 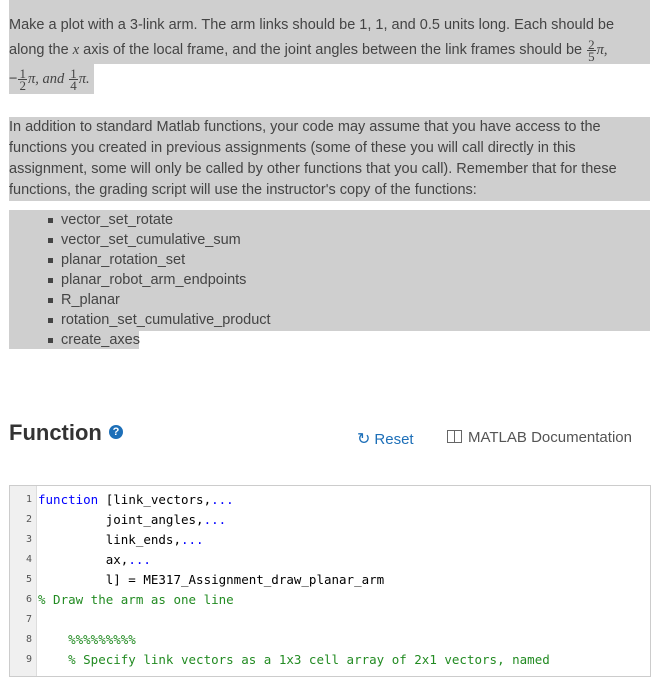 What do you see at coordinates (394, 439) in the screenshot?
I see `reset-label: Reset` at bounding box center [394, 439].